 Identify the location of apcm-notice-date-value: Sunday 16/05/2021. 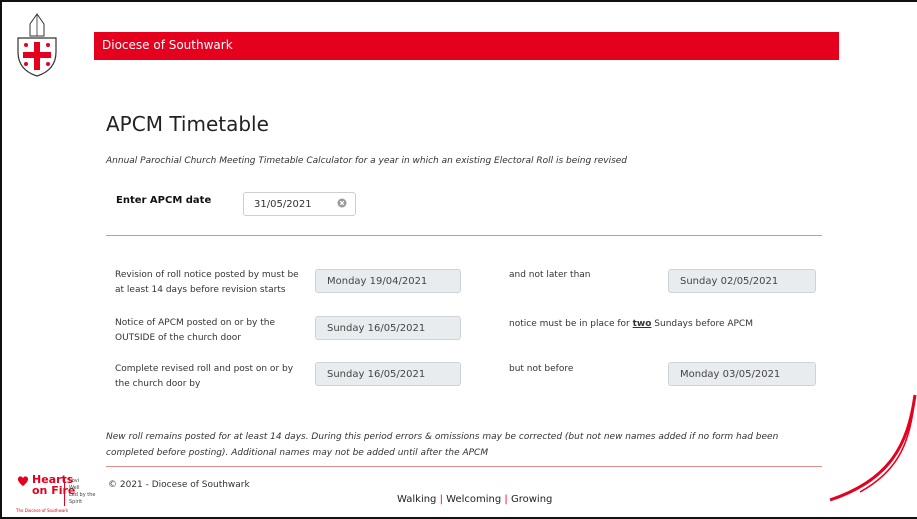
(376, 328).